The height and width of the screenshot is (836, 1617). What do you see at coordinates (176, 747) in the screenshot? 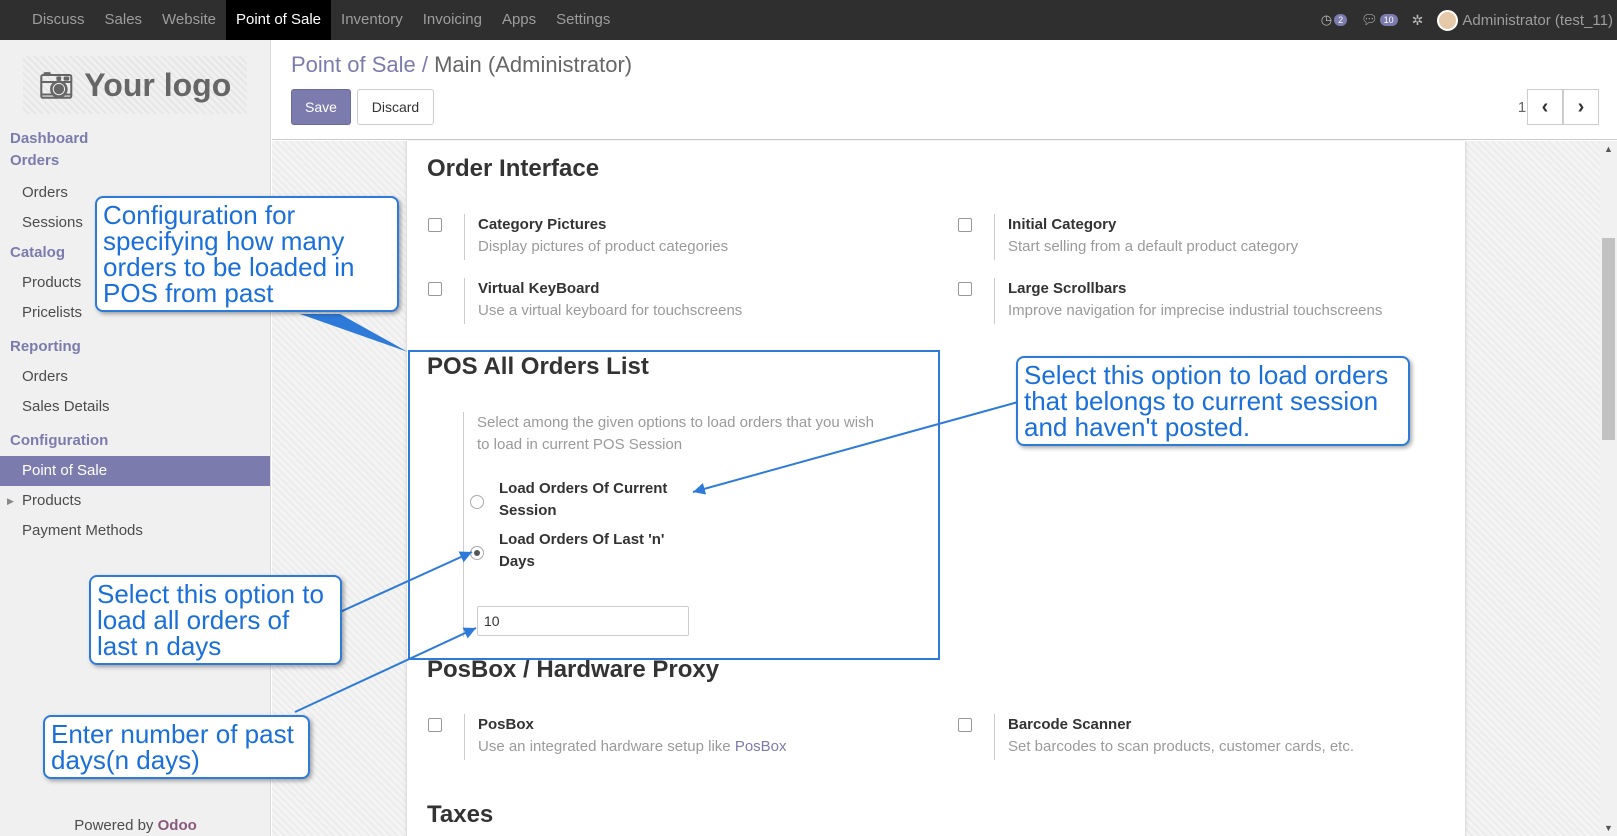
I see `callout-enter-days: Enter number of past days(n days)` at bounding box center [176, 747].